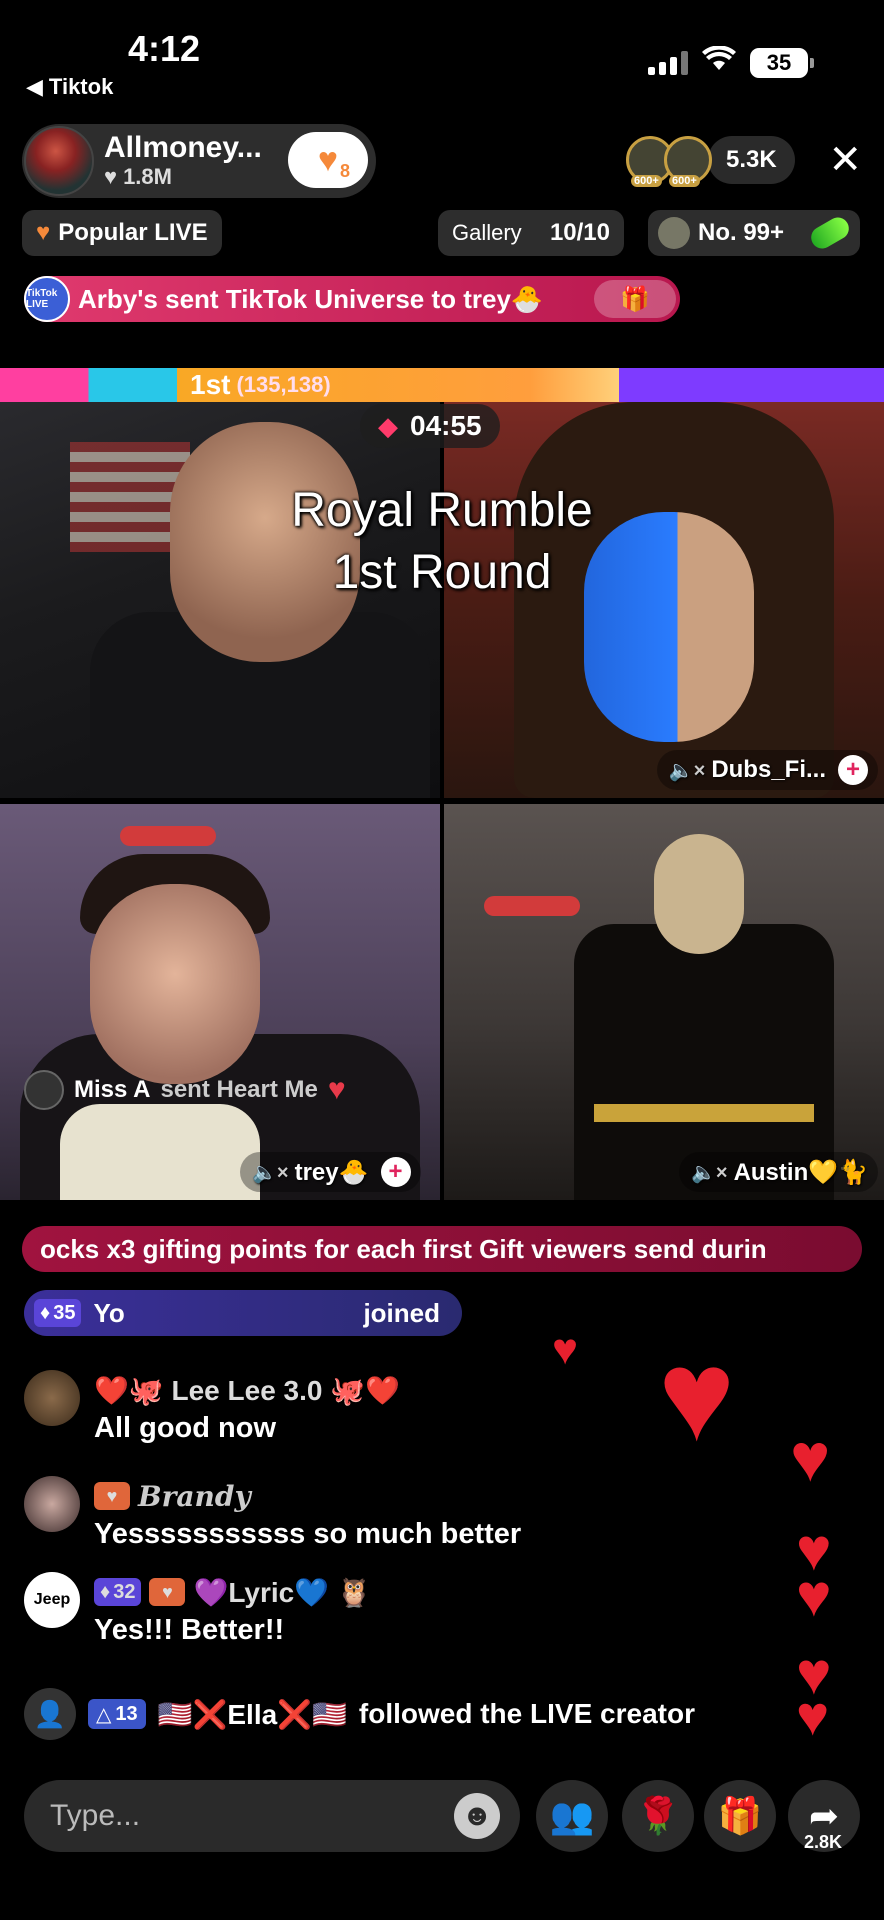  I want to click on level-badge: ♦ 32, so click(118, 1592).